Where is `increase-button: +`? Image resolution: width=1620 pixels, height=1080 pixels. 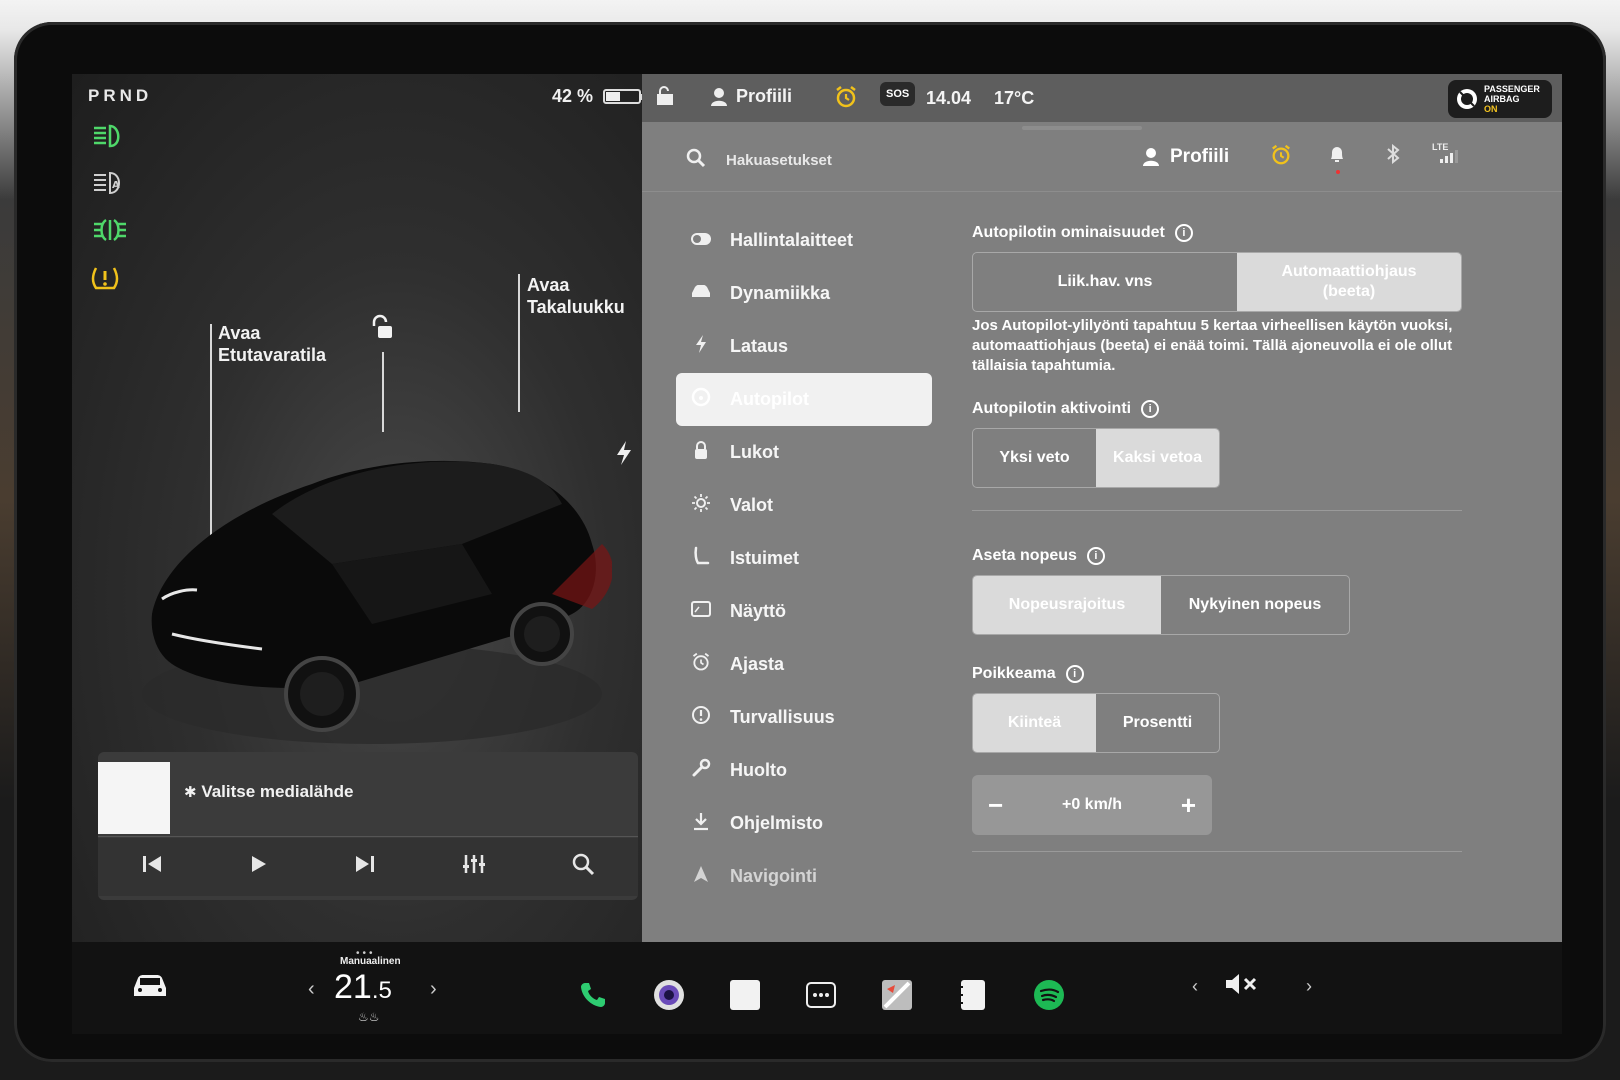 increase-button: + is located at coordinates (1188, 805).